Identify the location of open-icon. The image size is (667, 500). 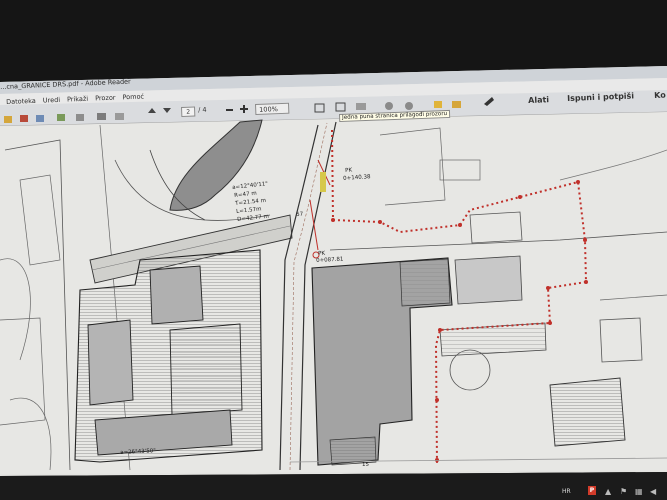
(8, 119).